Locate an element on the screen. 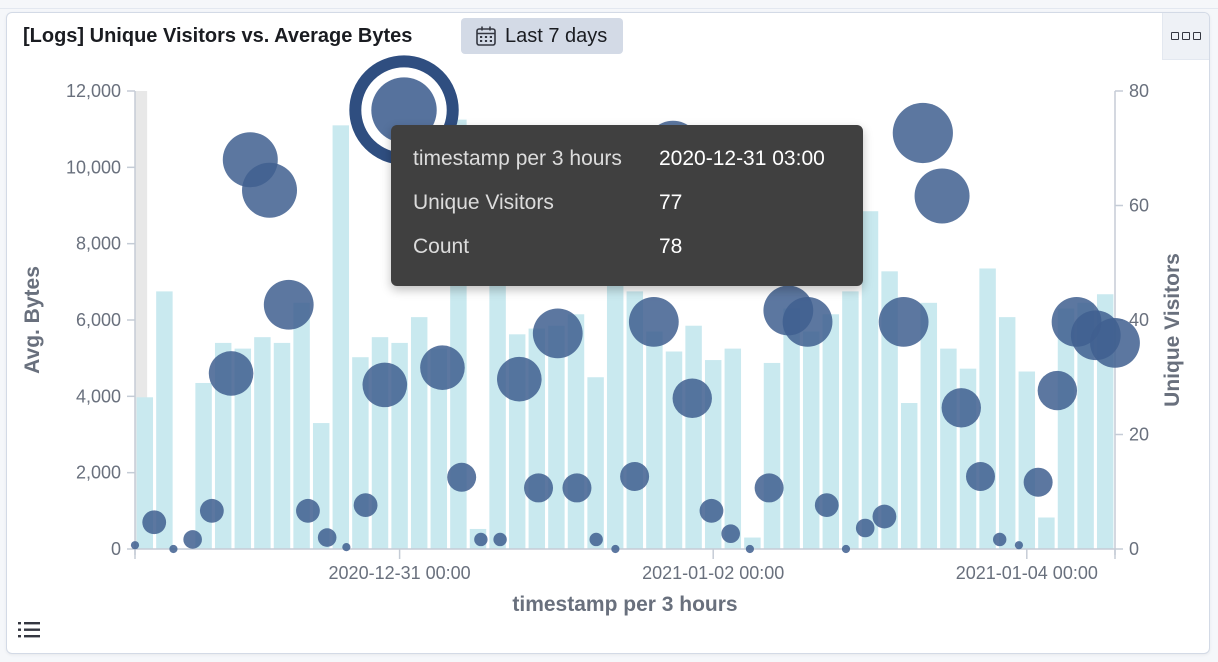 This screenshot has width=1218, height=662. x-tick-label: 2021-01-04 00:00 is located at coordinates (1027, 573).